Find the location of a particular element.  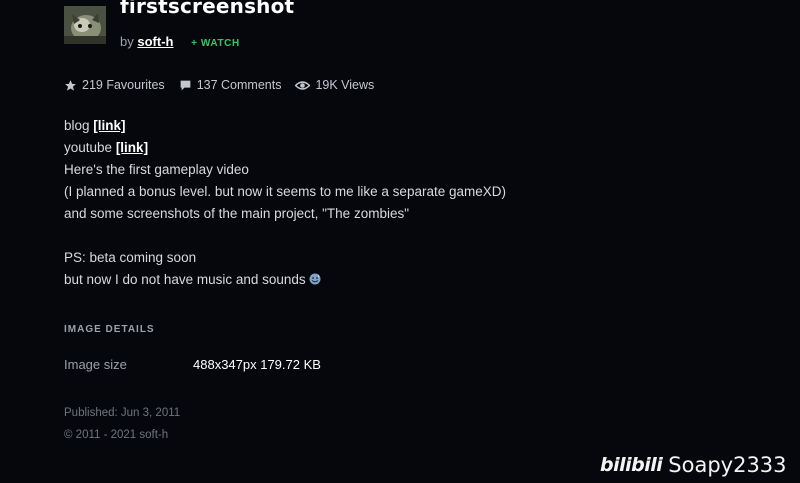

watermark-username: Soapy2333 is located at coordinates (727, 465).